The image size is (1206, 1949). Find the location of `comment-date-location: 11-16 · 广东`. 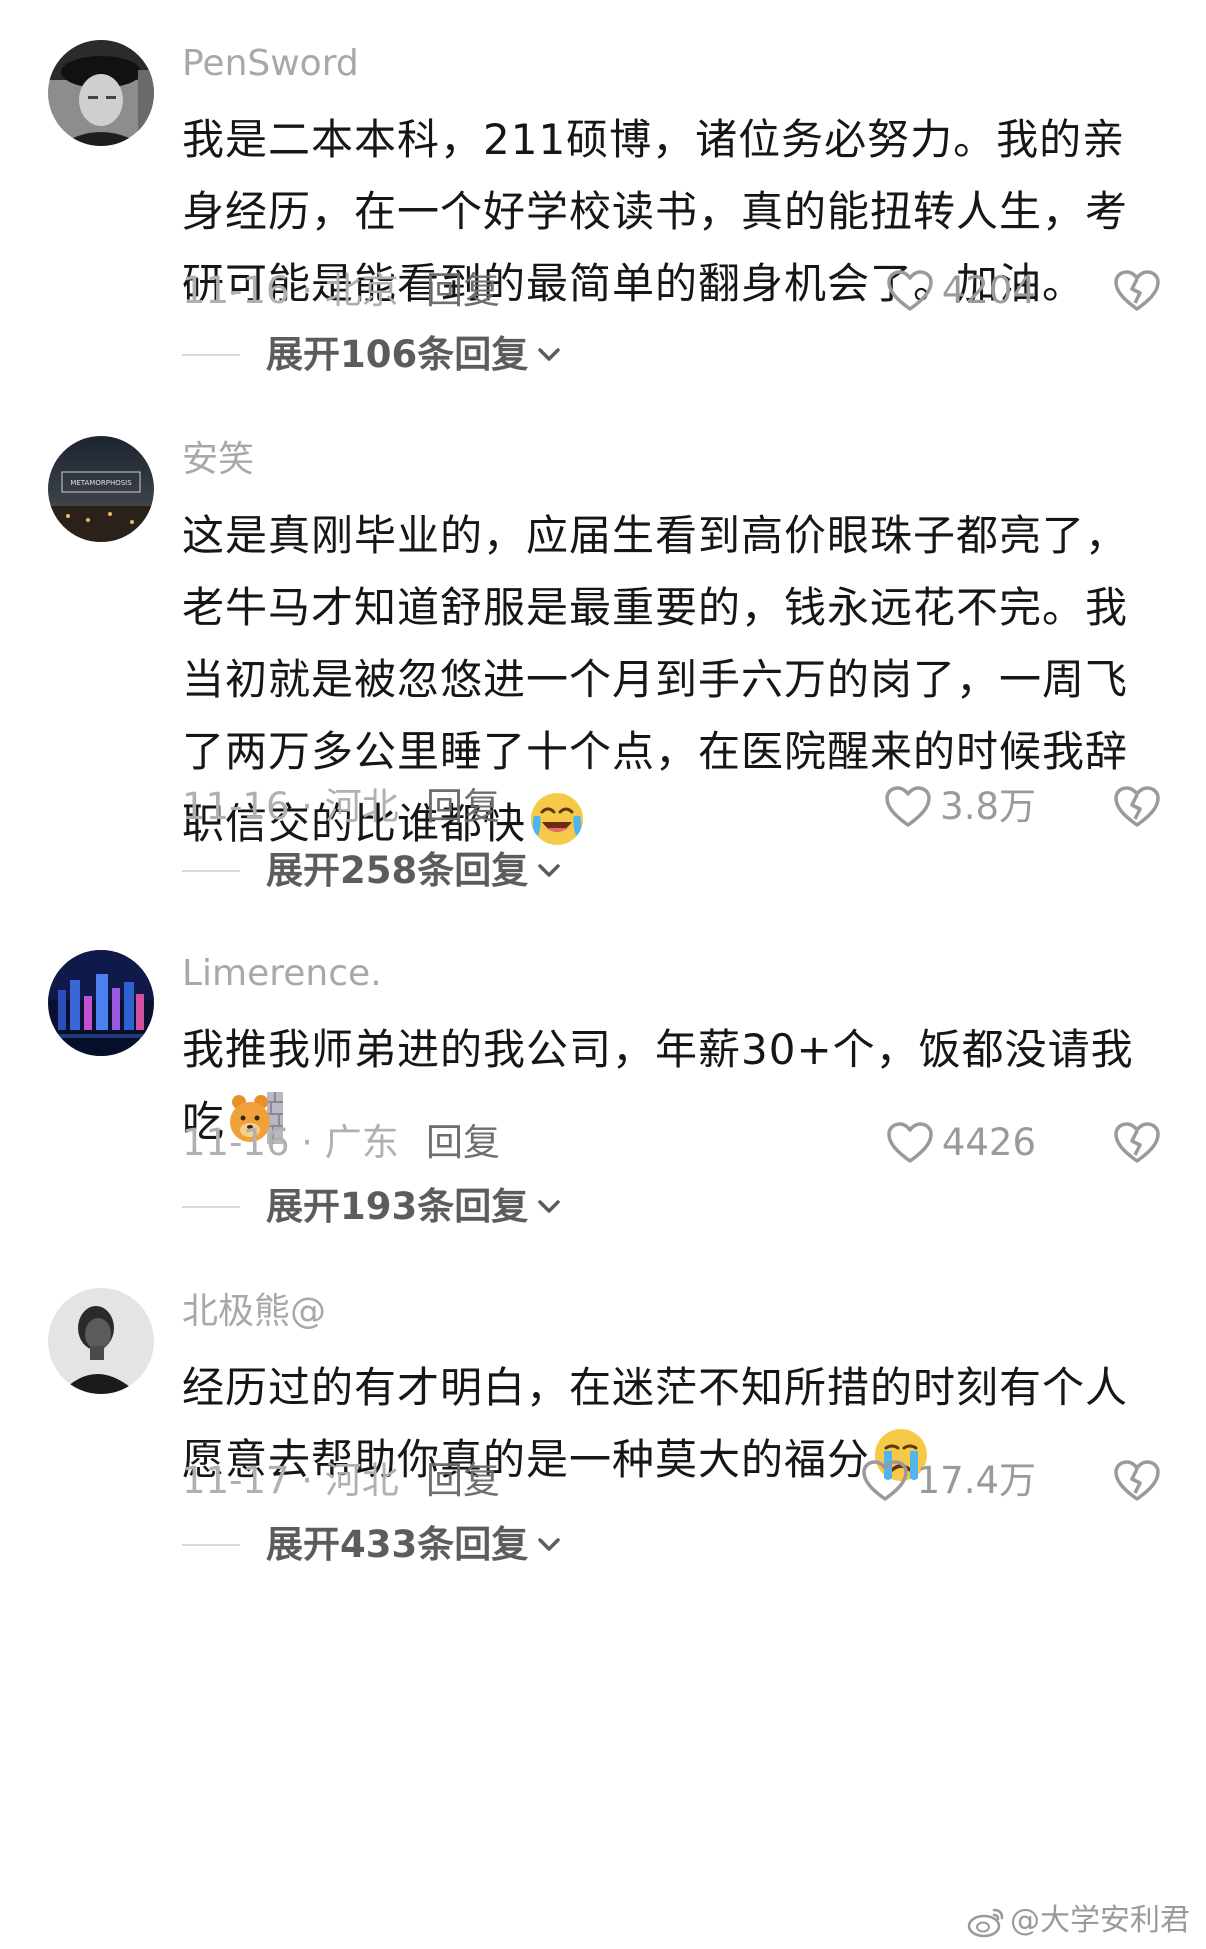

comment-date-location: 11-16 · 广东 is located at coordinates (290, 1142).